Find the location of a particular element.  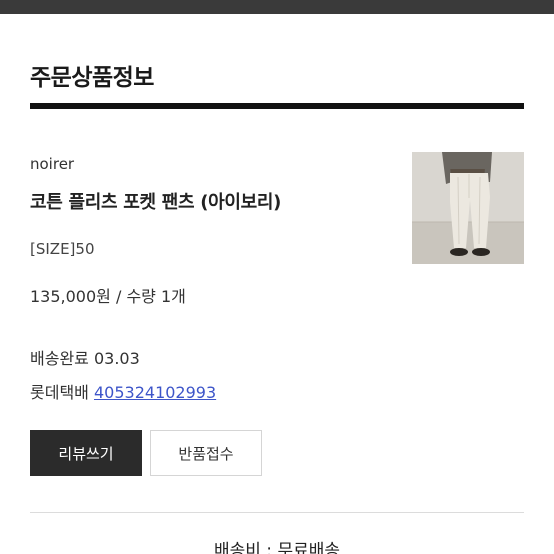

courier-name: 롯데택배 is located at coordinates (59, 392).